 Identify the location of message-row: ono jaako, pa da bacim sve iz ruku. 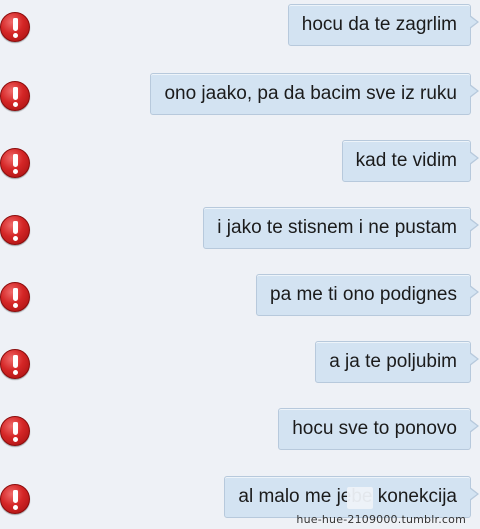
(240, 94).